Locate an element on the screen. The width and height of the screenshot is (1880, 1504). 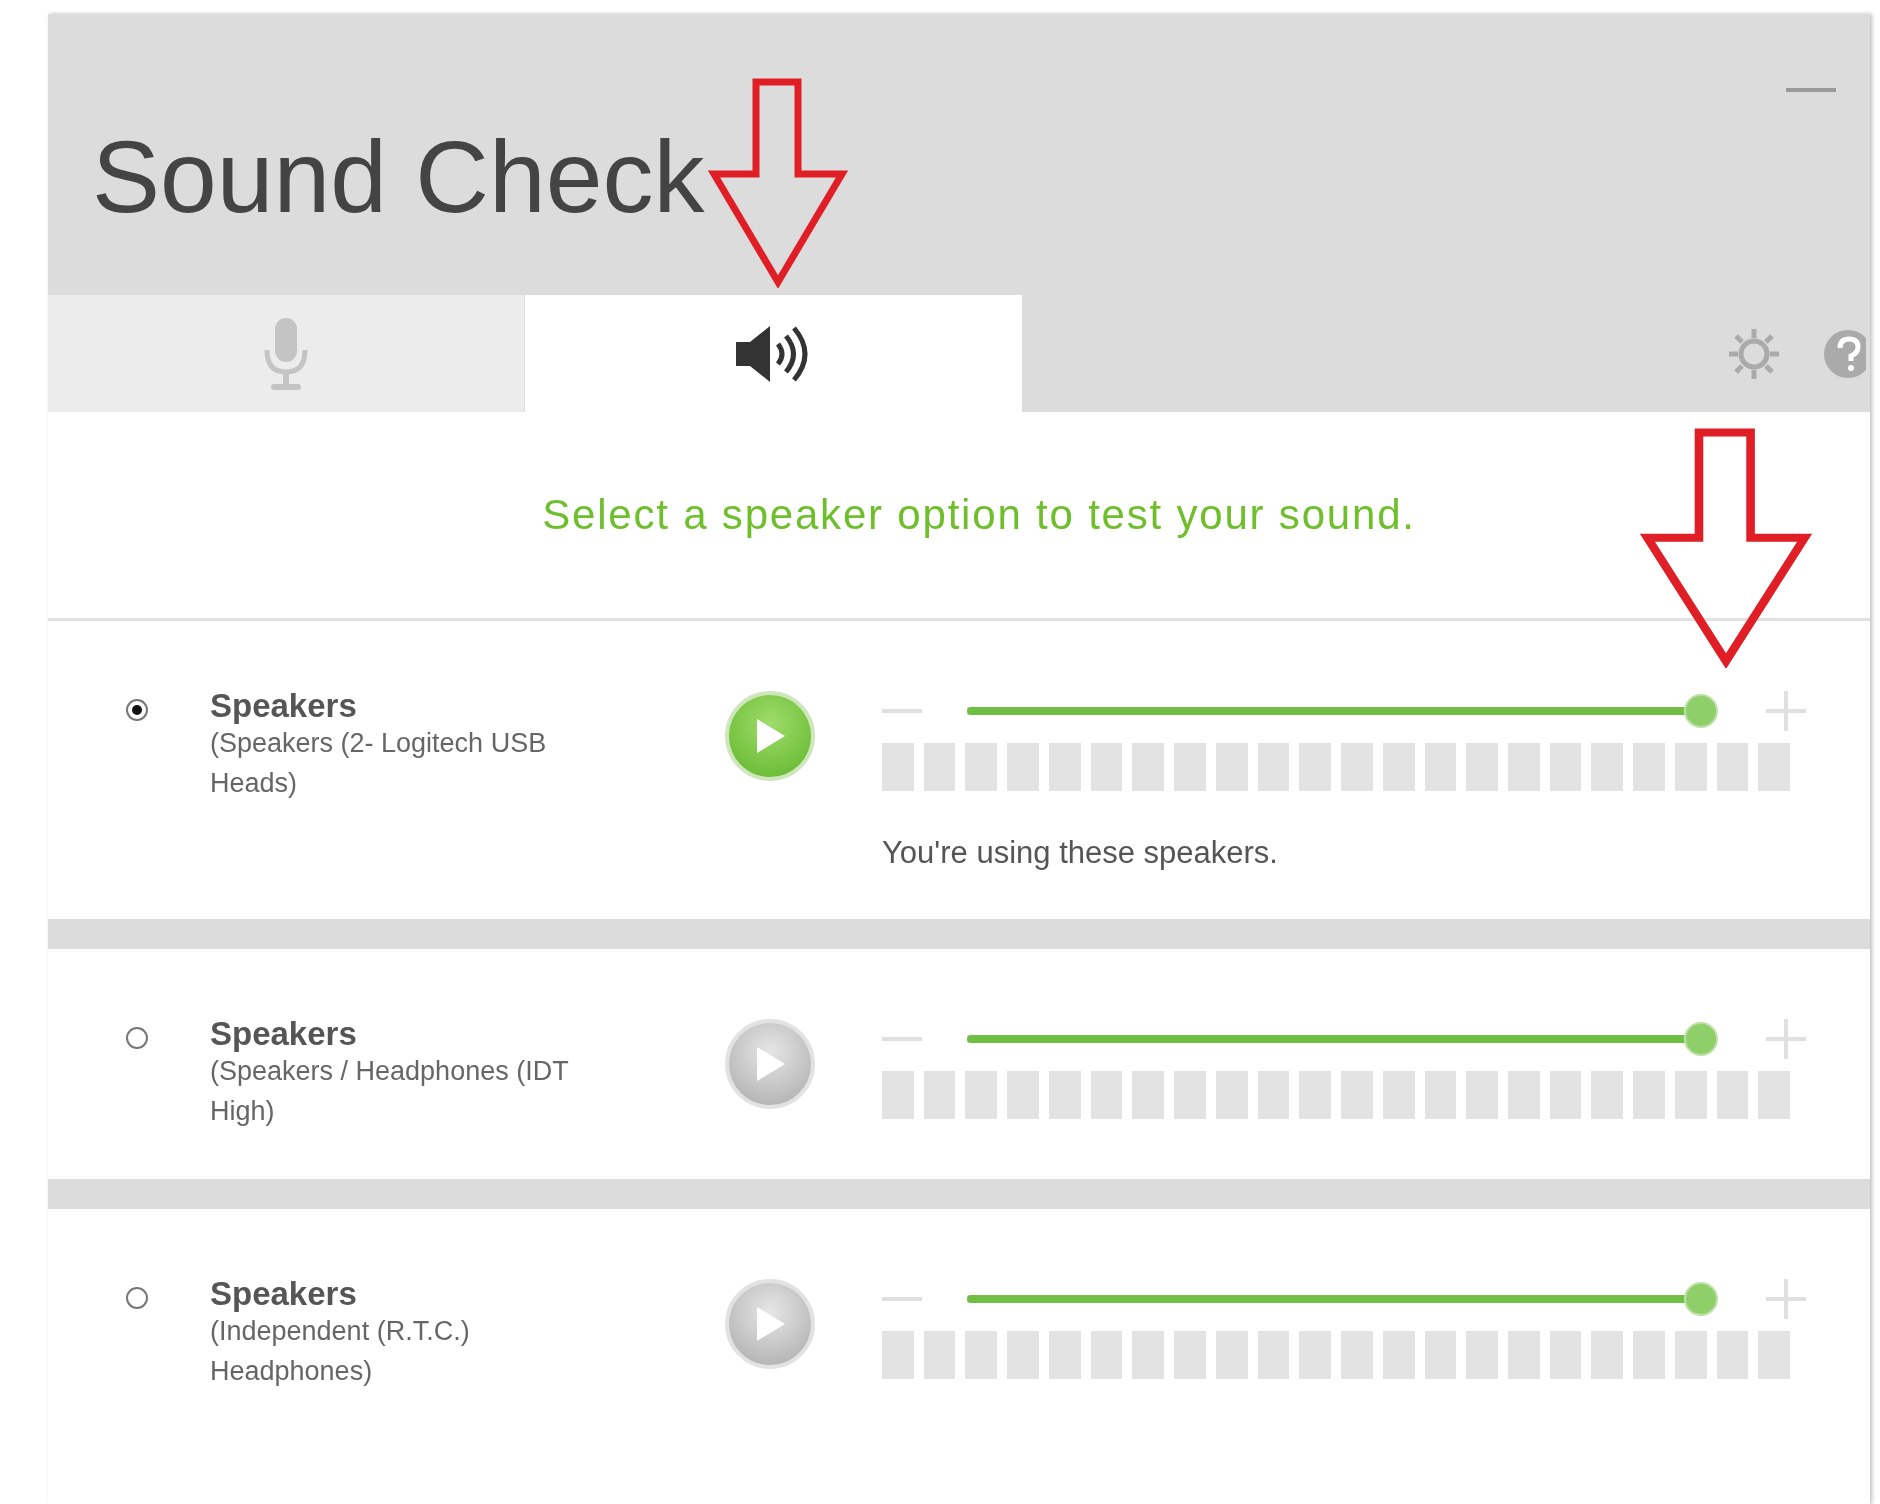
window-title: Sound Check is located at coordinates (398, 177).